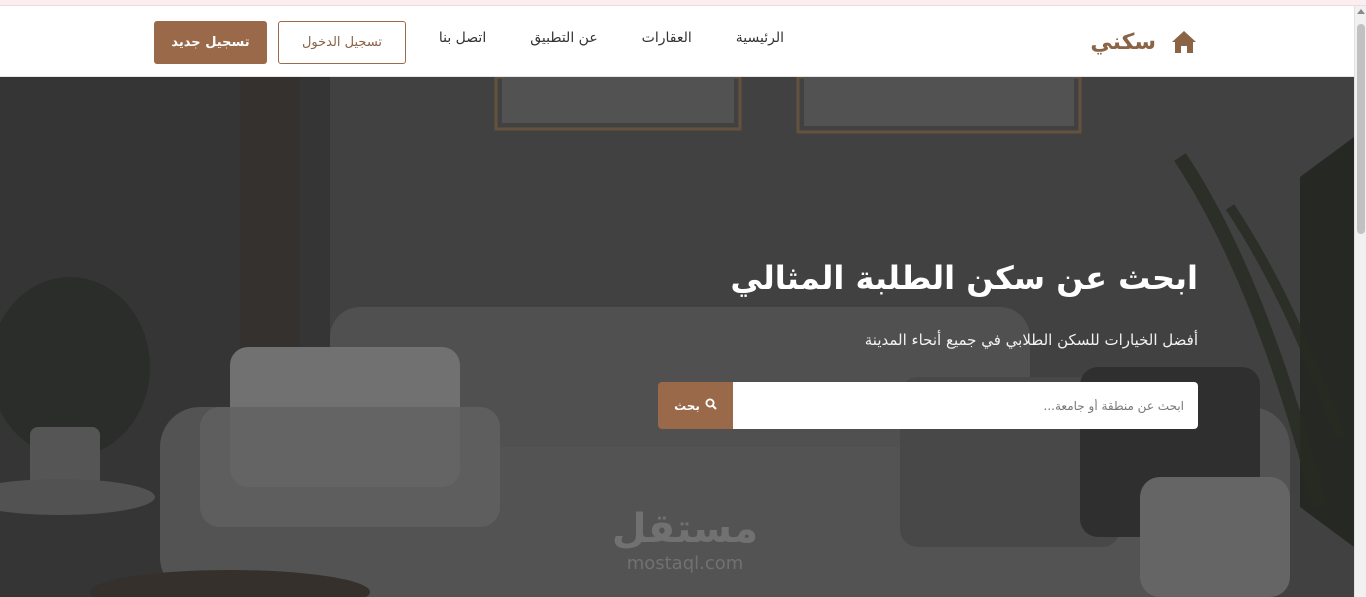 This screenshot has width=1366, height=597. I want to click on brand: سكني, so click(1144, 42).